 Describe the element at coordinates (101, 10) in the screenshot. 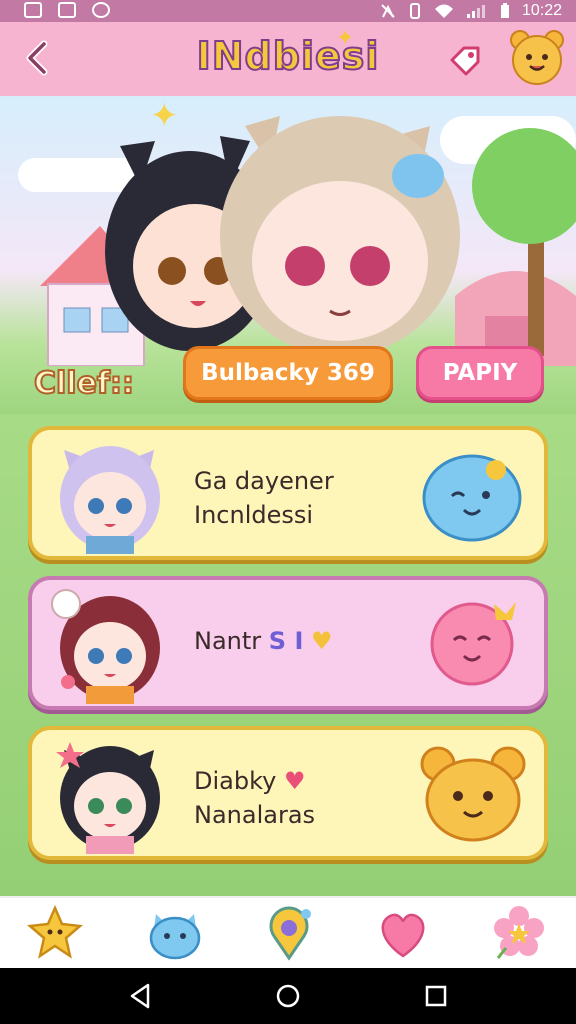

I see `sync-icon` at that location.